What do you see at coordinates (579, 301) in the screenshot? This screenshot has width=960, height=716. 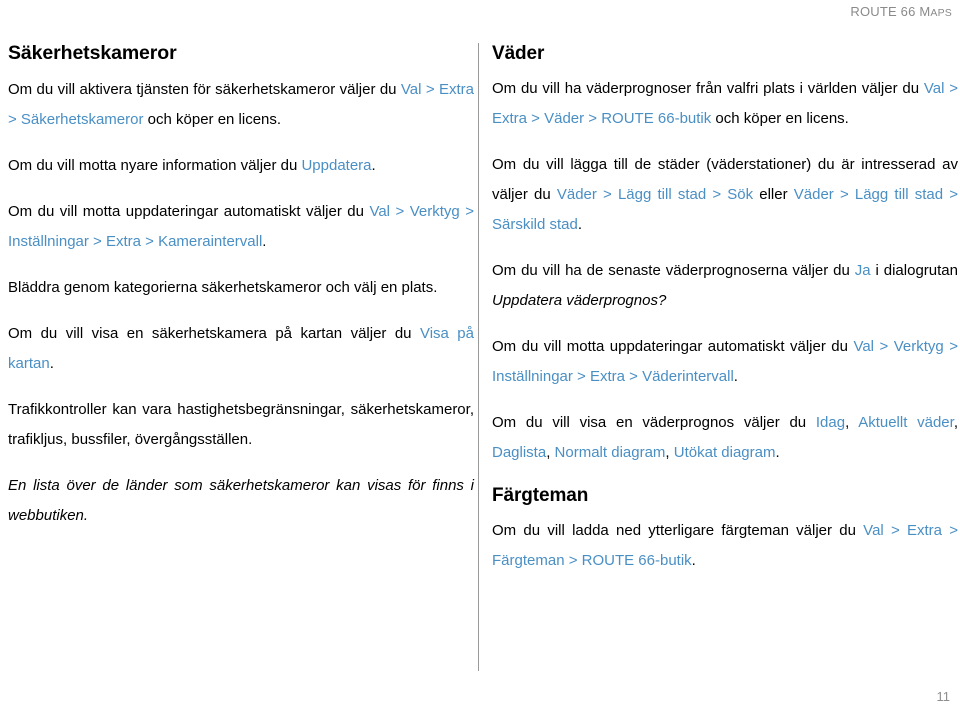 I see `dialog-name-emphasis: Uppdatera väderprognos?` at bounding box center [579, 301].